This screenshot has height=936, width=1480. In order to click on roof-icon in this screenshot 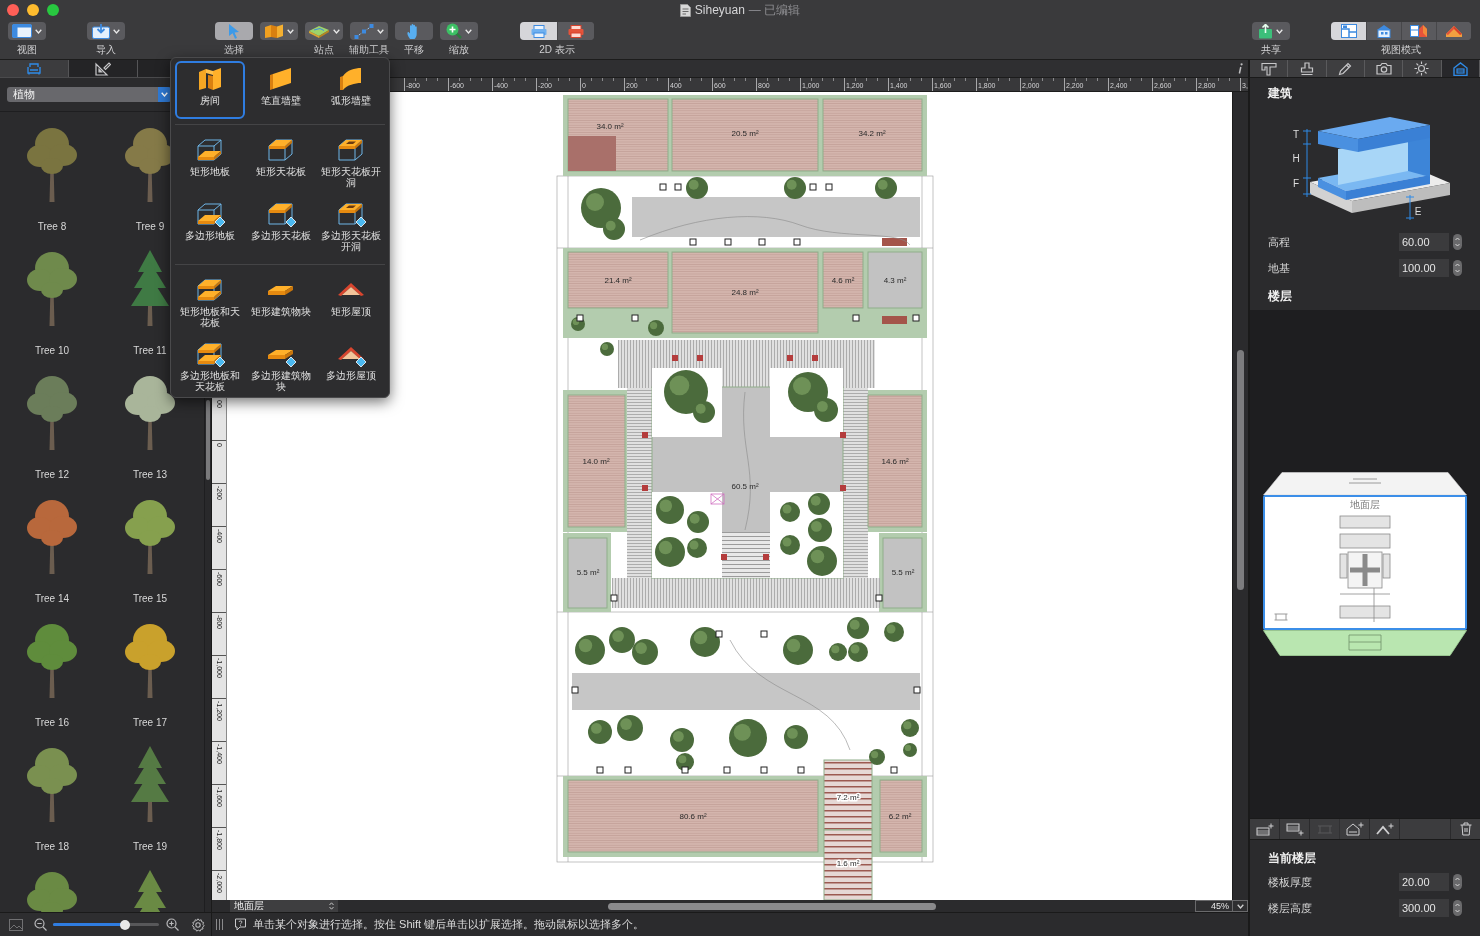, I will do `click(1454, 31)`.